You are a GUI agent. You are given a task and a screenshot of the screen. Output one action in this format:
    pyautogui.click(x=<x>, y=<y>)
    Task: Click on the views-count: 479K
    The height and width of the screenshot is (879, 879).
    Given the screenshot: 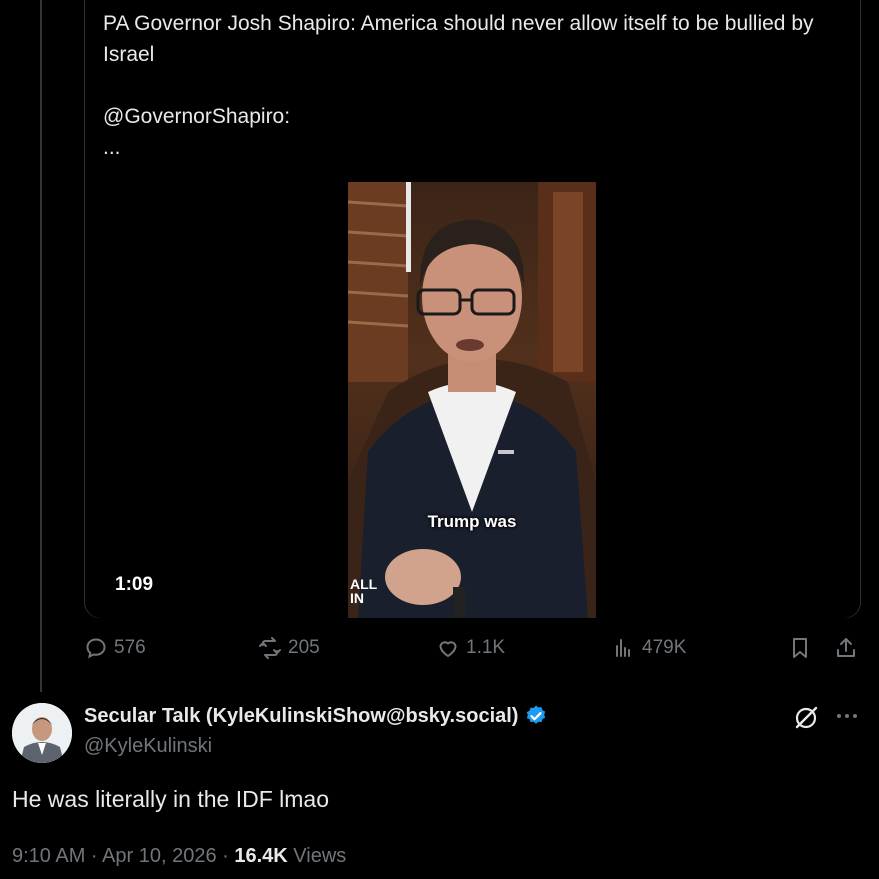 What is the action you would take?
    pyautogui.click(x=664, y=647)
    